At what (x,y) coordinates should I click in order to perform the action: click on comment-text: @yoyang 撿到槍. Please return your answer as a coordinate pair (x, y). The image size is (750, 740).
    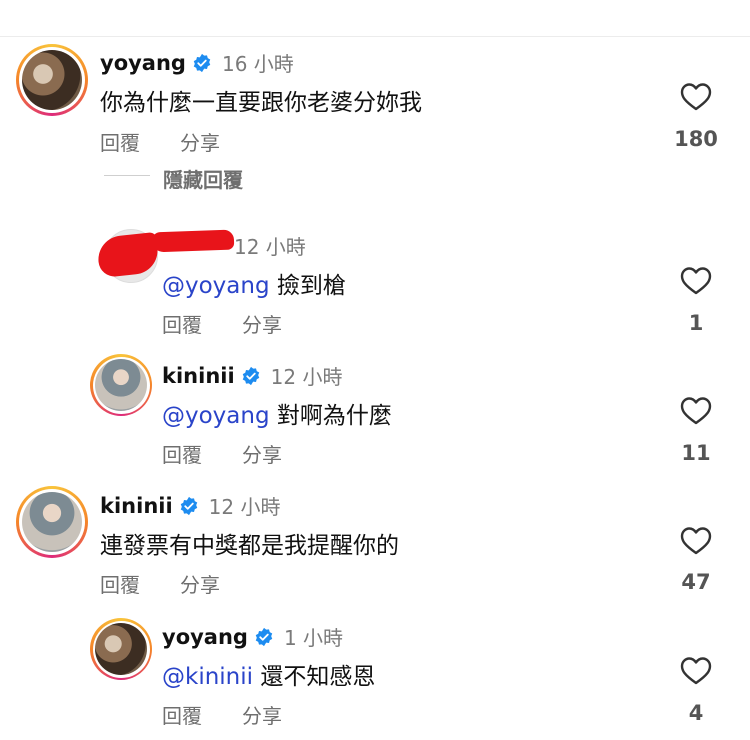
    Looking at the image, I should click on (254, 283).